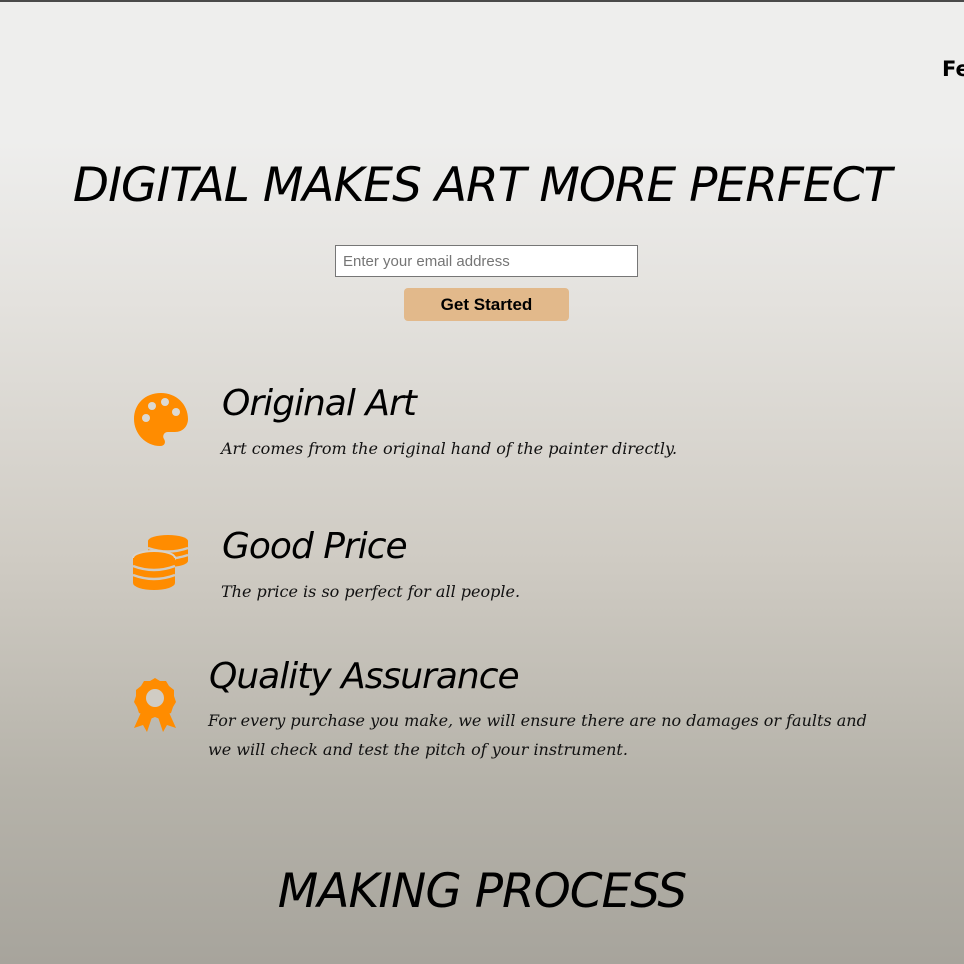  What do you see at coordinates (953, 69) in the screenshot?
I see `nav-link-features: Fe` at bounding box center [953, 69].